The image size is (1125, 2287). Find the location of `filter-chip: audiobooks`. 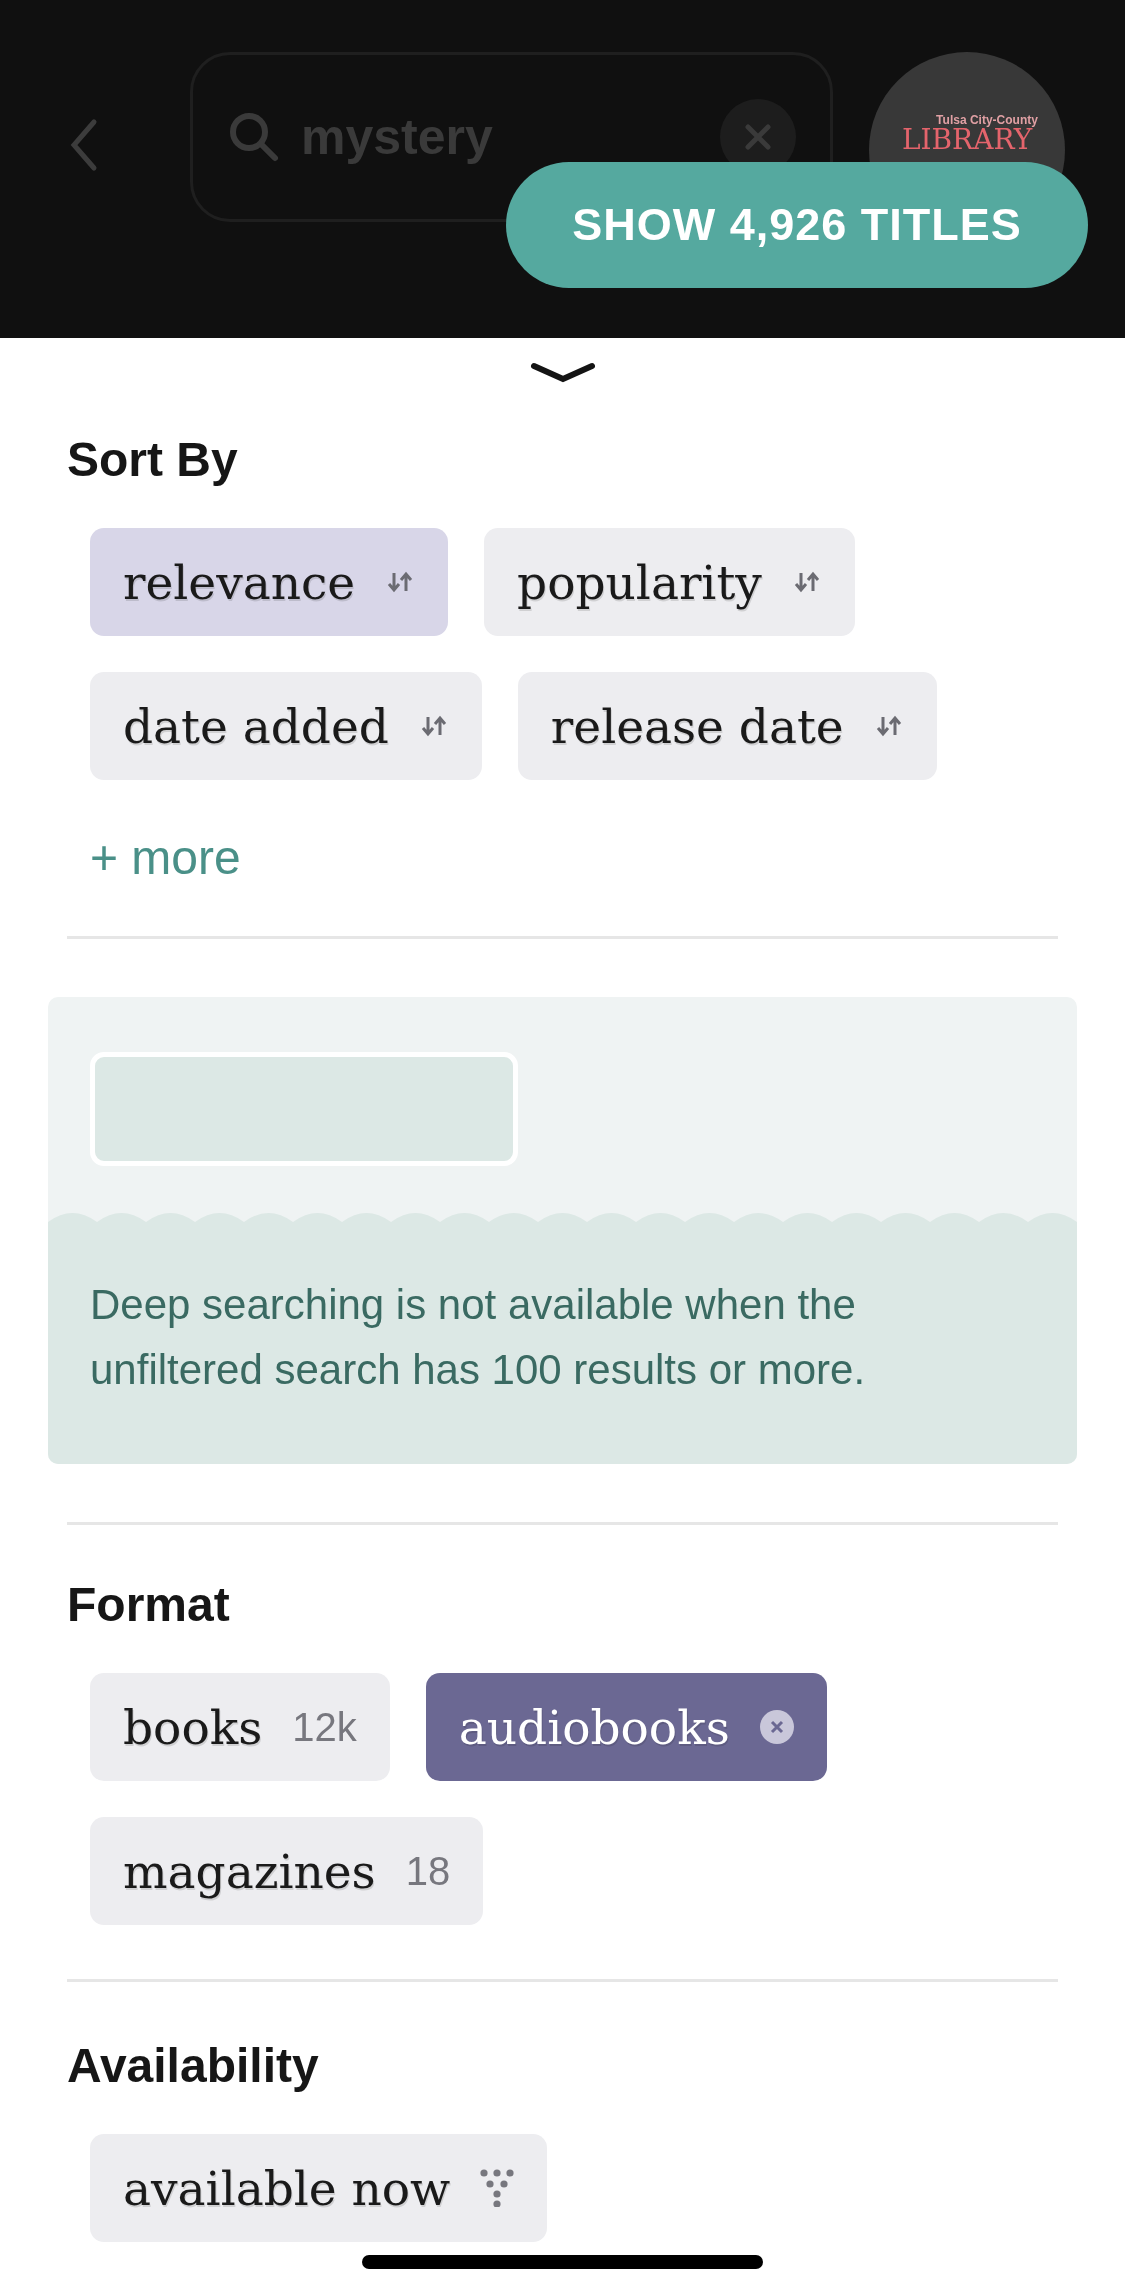

filter-chip: audiobooks is located at coordinates (626, 1727).